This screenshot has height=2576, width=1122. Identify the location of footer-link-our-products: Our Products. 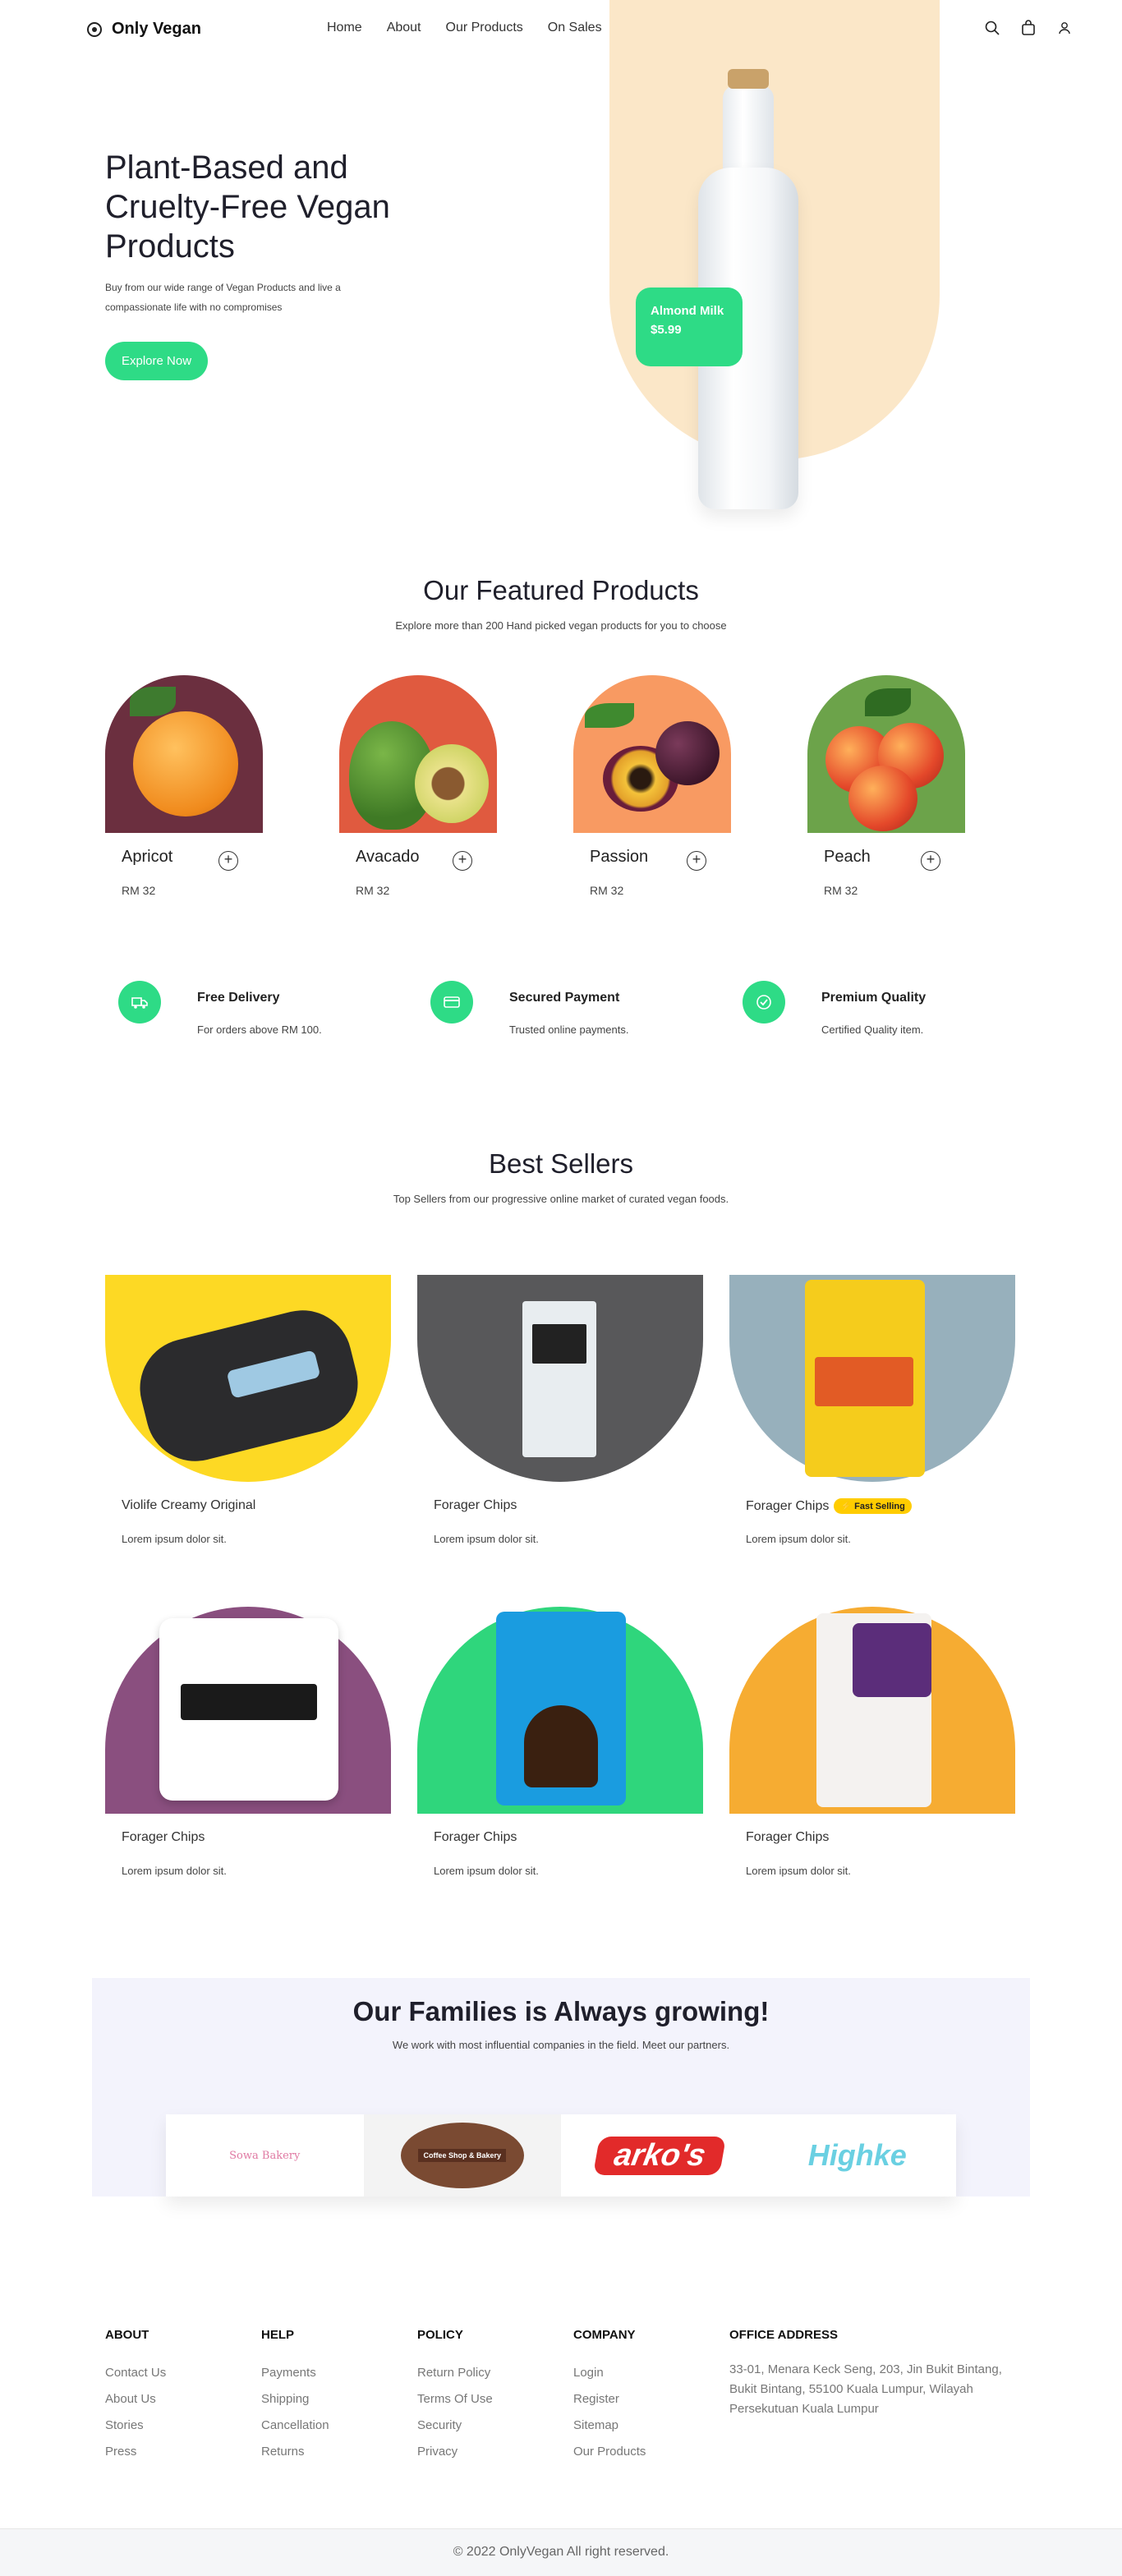
(610, 2452).